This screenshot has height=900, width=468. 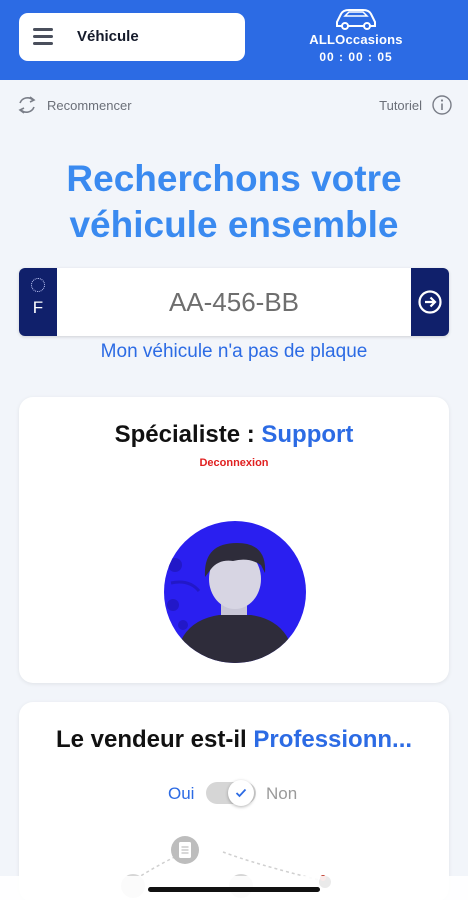 I want to click on restart-button: Recommencer, so click(x=74, y=105).